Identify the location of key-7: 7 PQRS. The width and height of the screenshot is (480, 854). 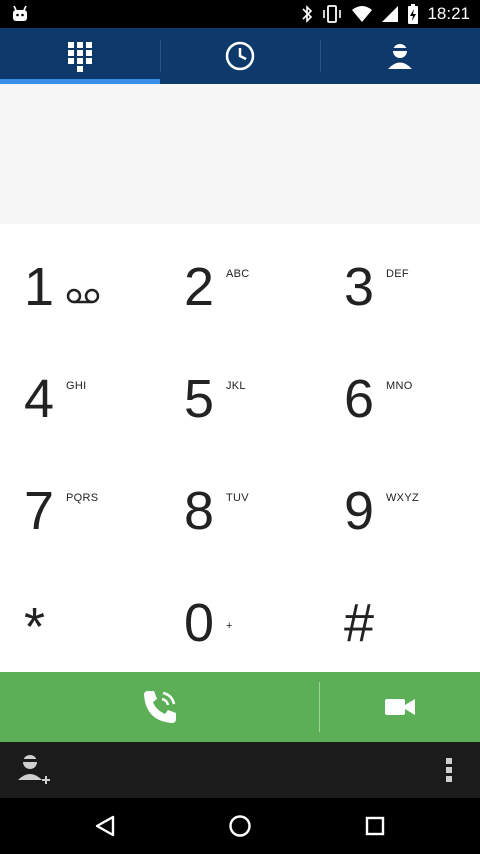
(80, 504).